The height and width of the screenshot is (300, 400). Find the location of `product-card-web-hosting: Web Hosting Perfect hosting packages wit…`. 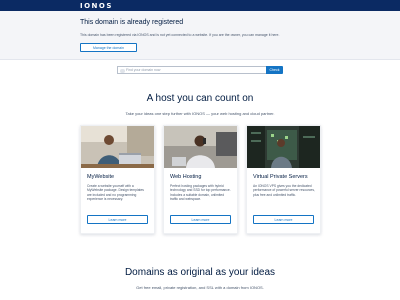

product-card-web-hosting: Web Hosting Perfect hosting packages wit… is located at coordinates (200, 179).